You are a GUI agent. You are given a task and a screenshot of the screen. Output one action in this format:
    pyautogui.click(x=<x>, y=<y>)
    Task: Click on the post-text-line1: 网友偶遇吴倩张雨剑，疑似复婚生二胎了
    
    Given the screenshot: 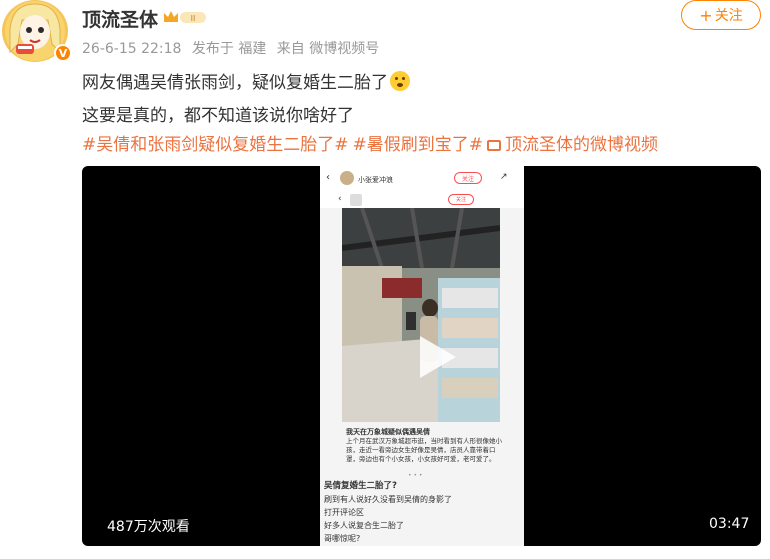 What is the action you would take?
    pyautogui.click(x=246, y=80)
    